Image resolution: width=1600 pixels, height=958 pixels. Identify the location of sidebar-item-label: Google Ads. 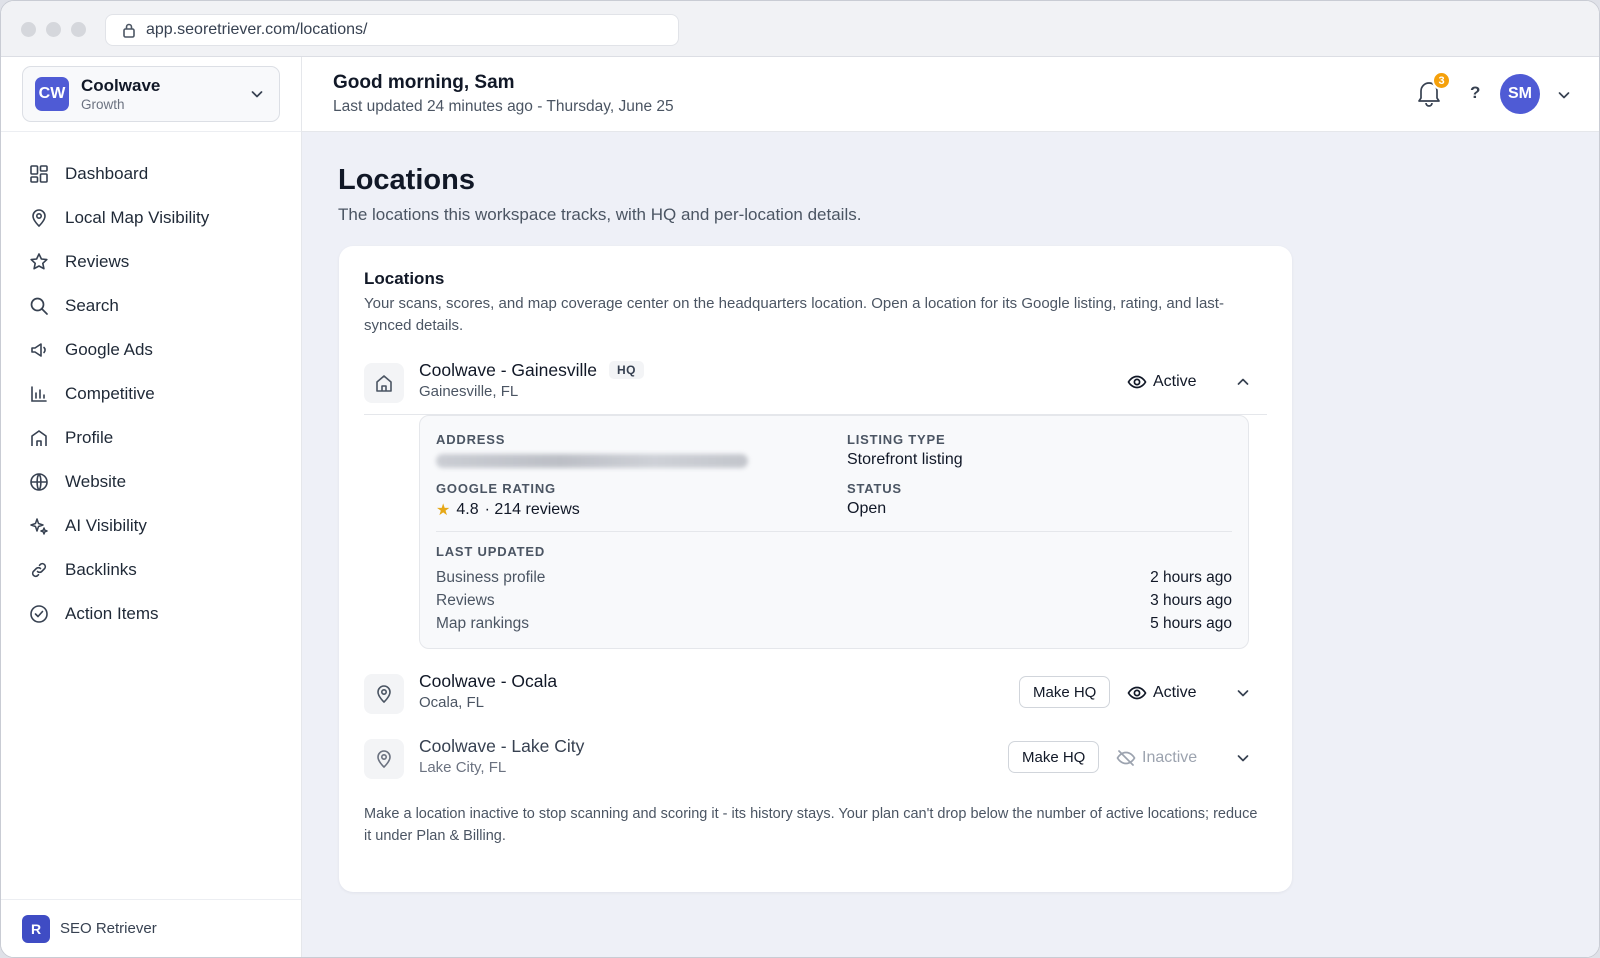
(109, 349).